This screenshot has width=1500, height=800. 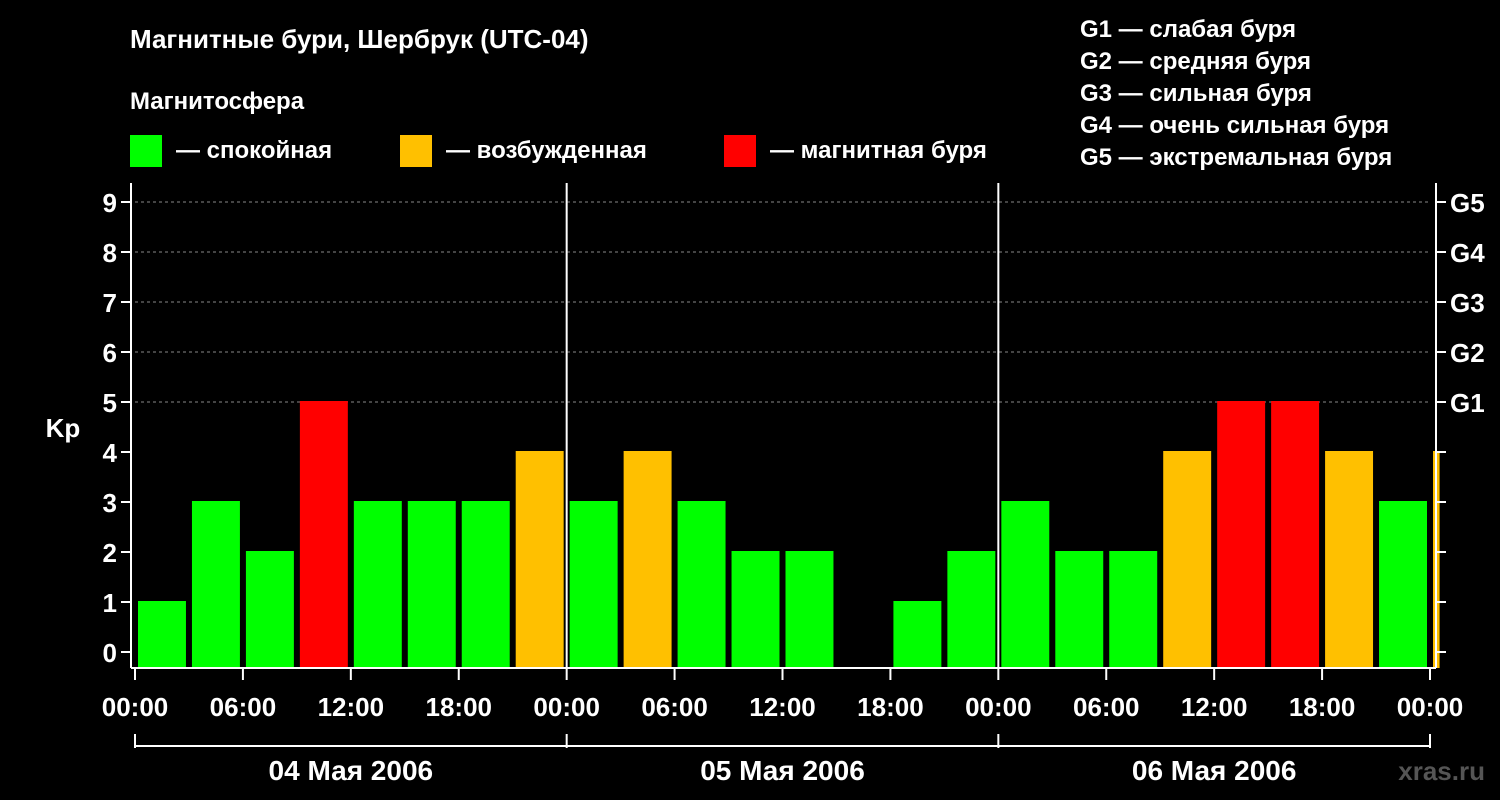 I want to click on g-legend-line: G1 — слабая буря, so click(x=1188, y=29).